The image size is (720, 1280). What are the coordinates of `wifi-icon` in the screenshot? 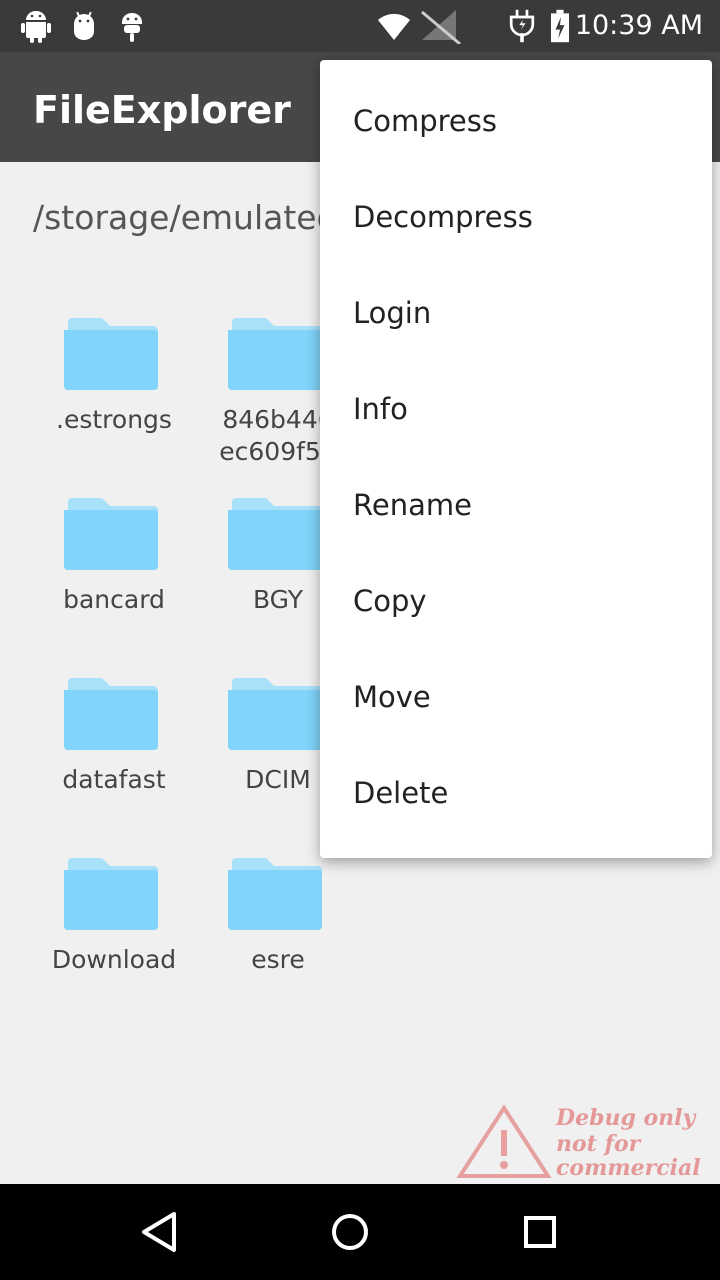 It's located at (394, 26).